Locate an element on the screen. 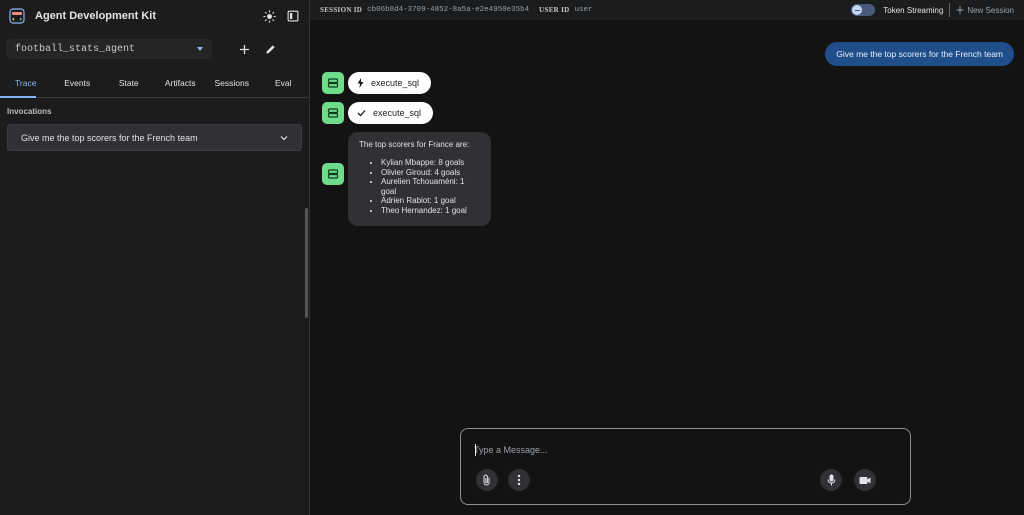  tab-trace: Trace is located at coordinates (26, 83).